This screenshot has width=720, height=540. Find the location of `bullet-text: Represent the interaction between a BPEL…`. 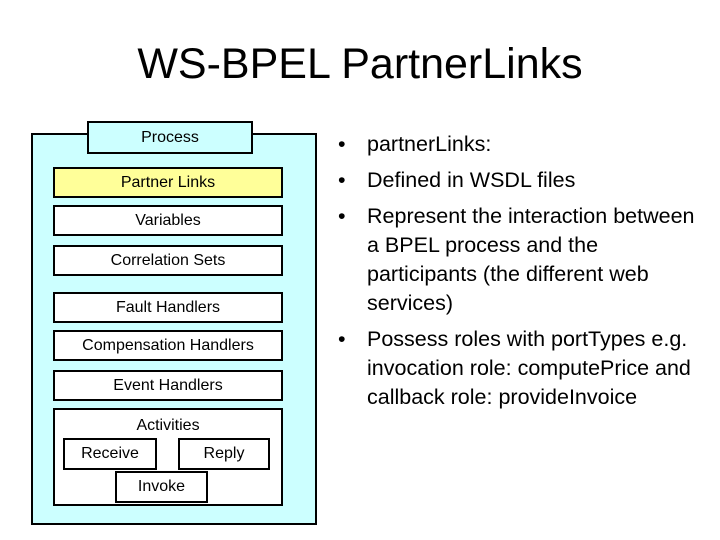

bullet-text: Represent the interaction between a BPEL… is located at coordinates (531, 259).